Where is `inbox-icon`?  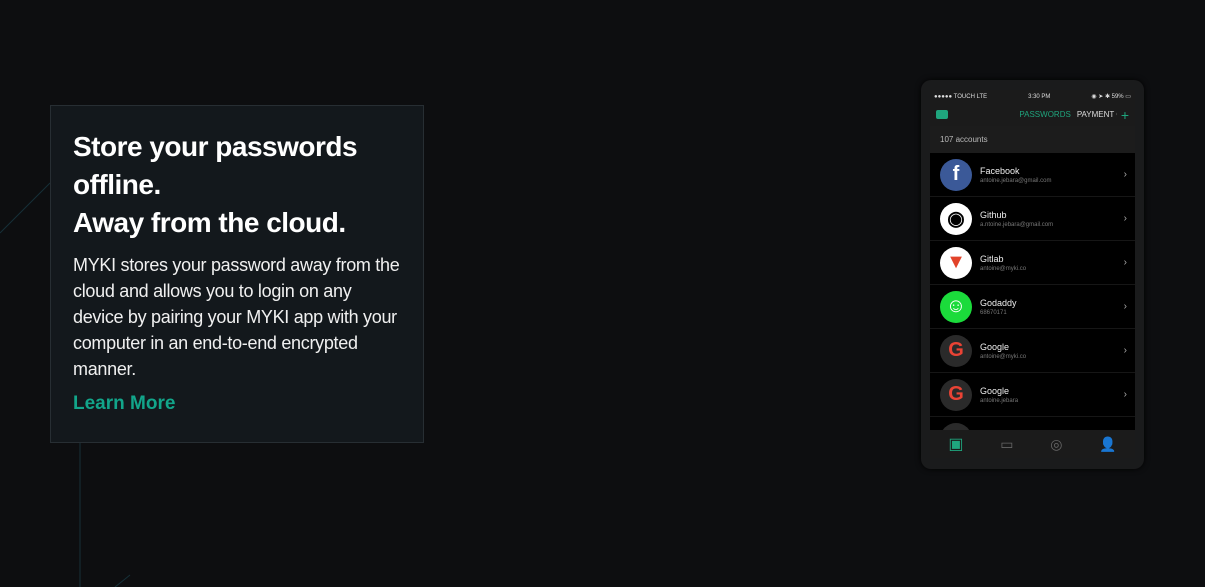
inbox-icon is located at coordinates (942, 114).